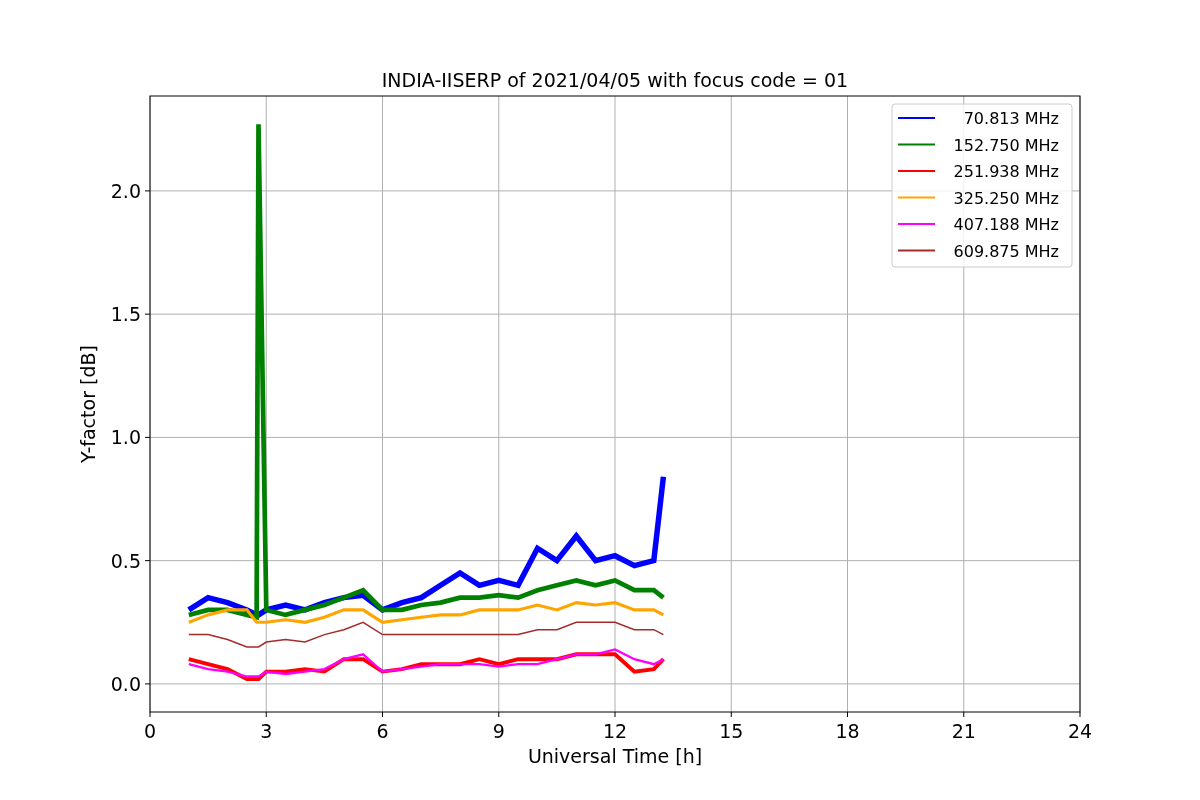 Image resolution: width=1200 pixels, height=800 pixels. I want to click on x-tick-label: 21, so click(963, 731).